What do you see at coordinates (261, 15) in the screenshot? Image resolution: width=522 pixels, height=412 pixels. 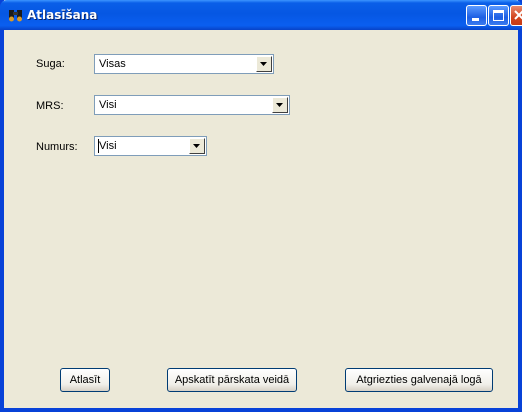 I see `title-bar: Atlasīšana` at bounding box center [261, 15].